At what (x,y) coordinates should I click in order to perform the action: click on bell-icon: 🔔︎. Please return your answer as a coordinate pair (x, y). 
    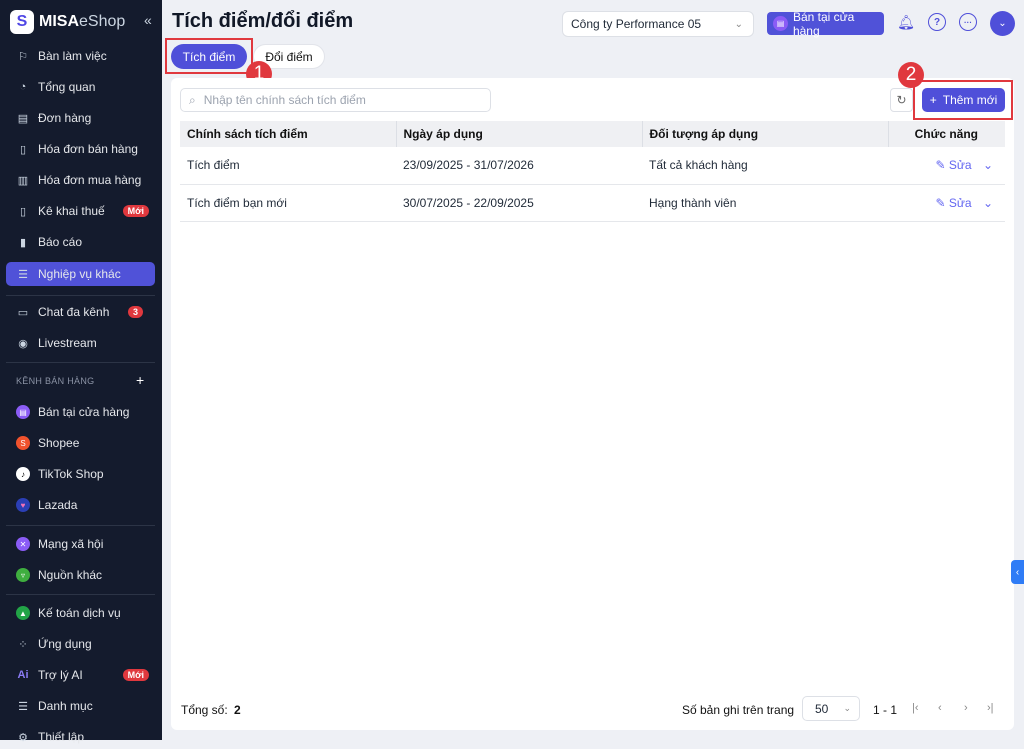
    Looking at the image, I should click on (906, 22).